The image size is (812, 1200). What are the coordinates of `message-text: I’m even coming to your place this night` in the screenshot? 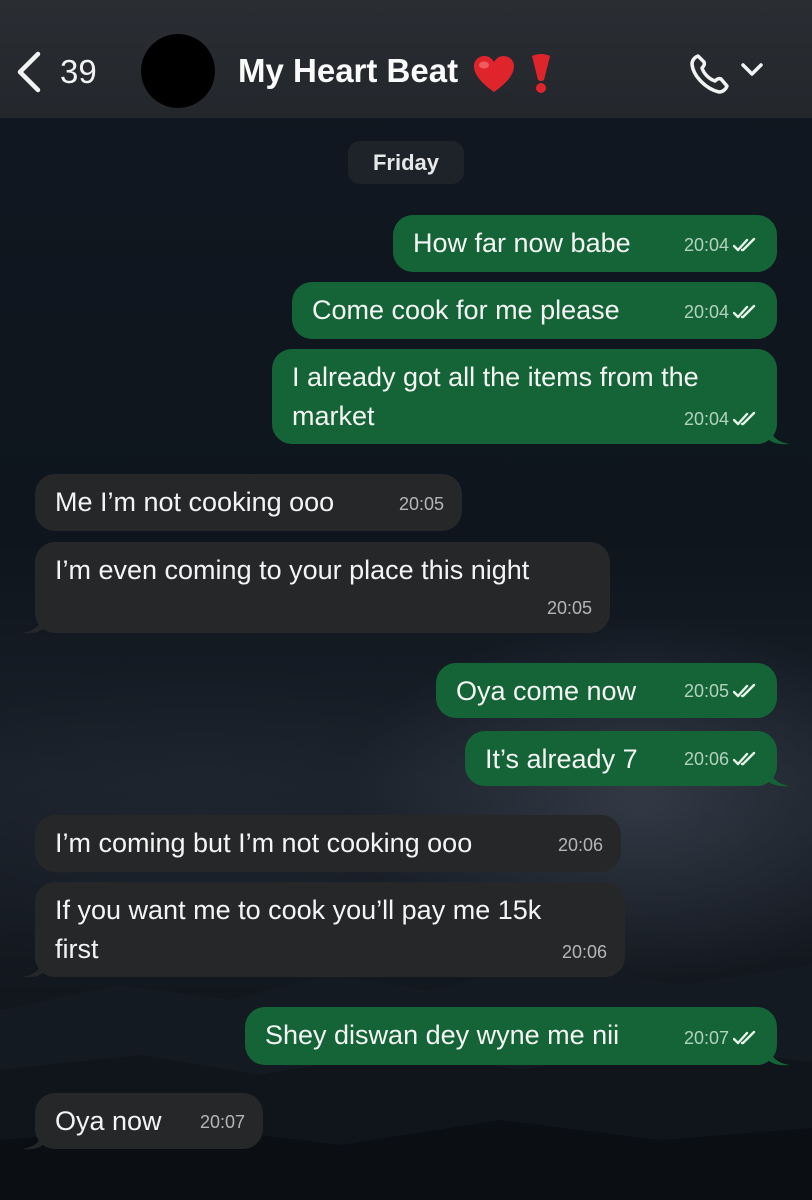 It's located at (292, 570).